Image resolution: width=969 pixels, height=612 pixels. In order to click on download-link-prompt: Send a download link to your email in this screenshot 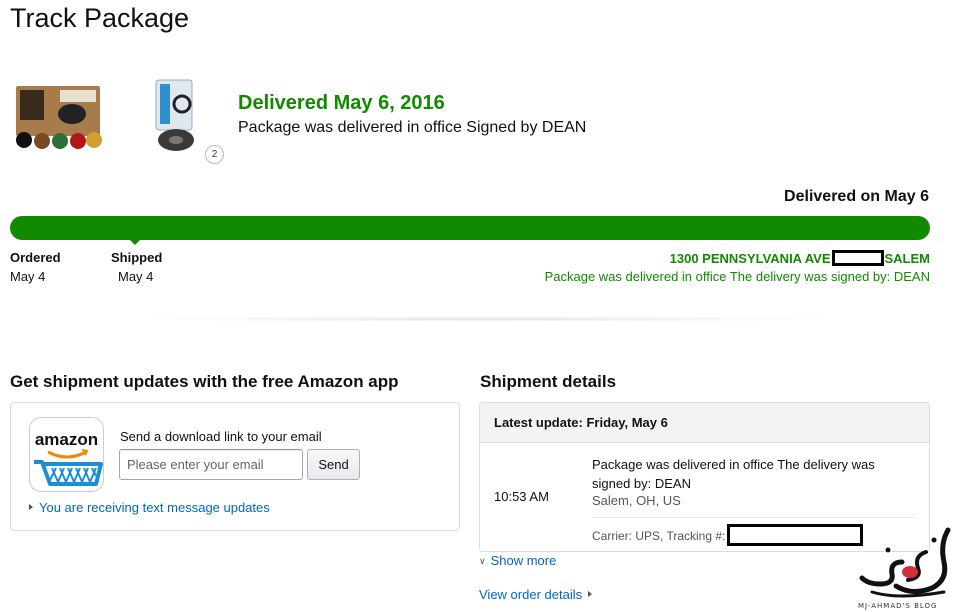, I will do `click(221, 436)`.